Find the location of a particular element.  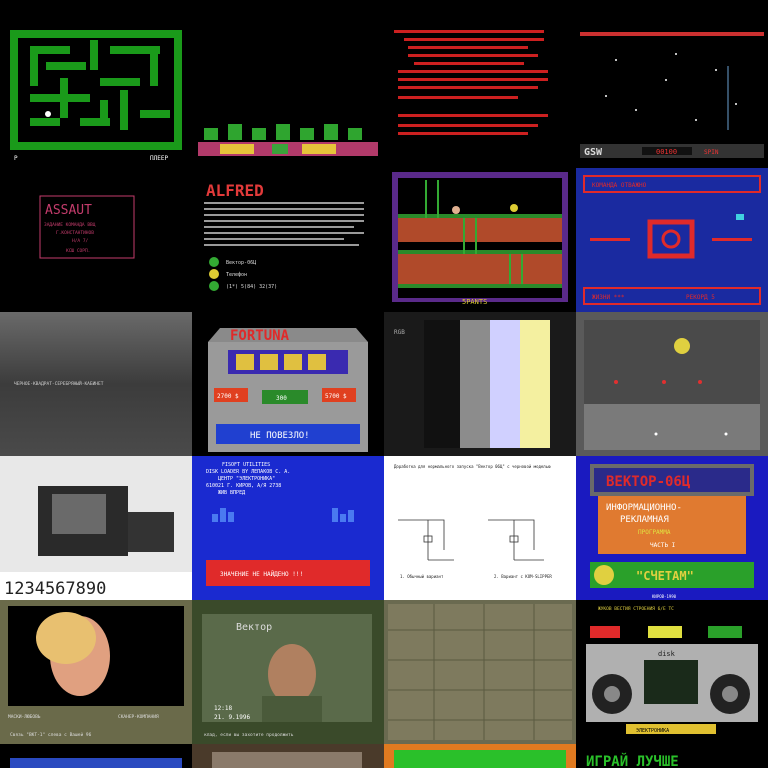

info-bottom: "СЧЕТАМ" is located at coordinates (665, 576).